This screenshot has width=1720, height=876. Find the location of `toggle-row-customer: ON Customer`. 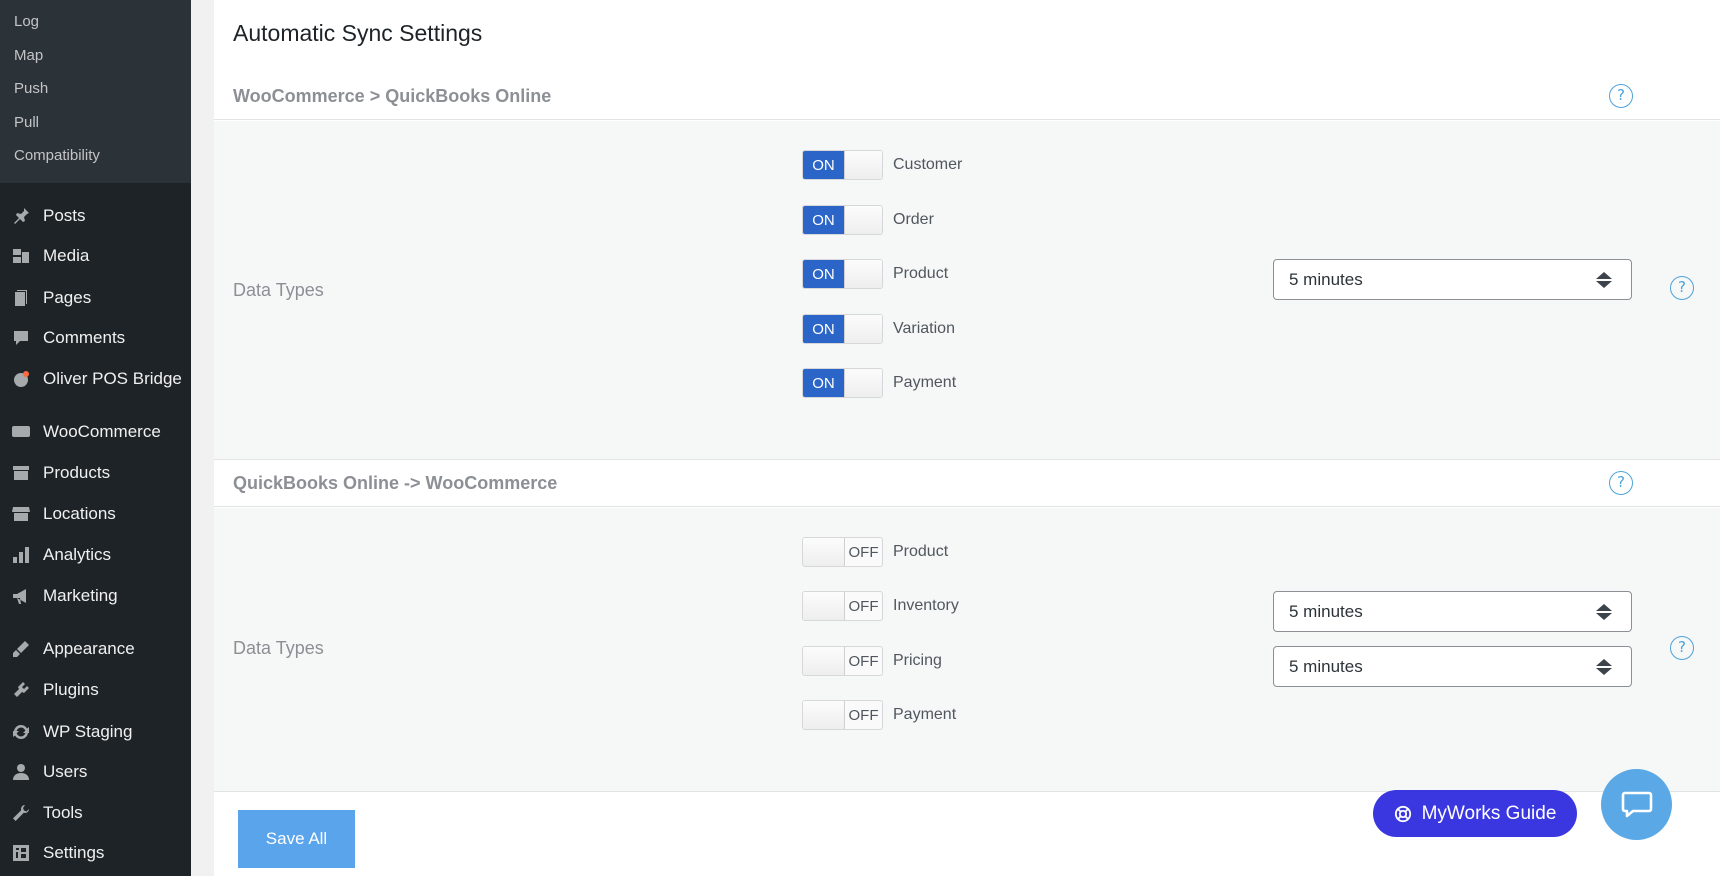

toggle-row-customer: ON Customer is located at coordinates (882, 165).